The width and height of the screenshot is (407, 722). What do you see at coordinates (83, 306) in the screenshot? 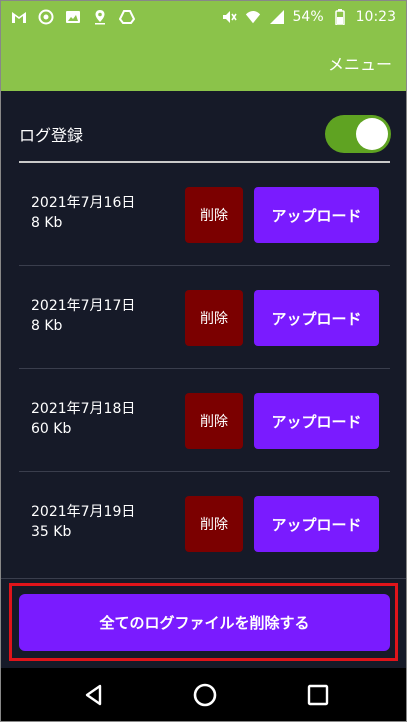
I see `log-file-date: 2021年7月17日` at bounding box center [83, 306].